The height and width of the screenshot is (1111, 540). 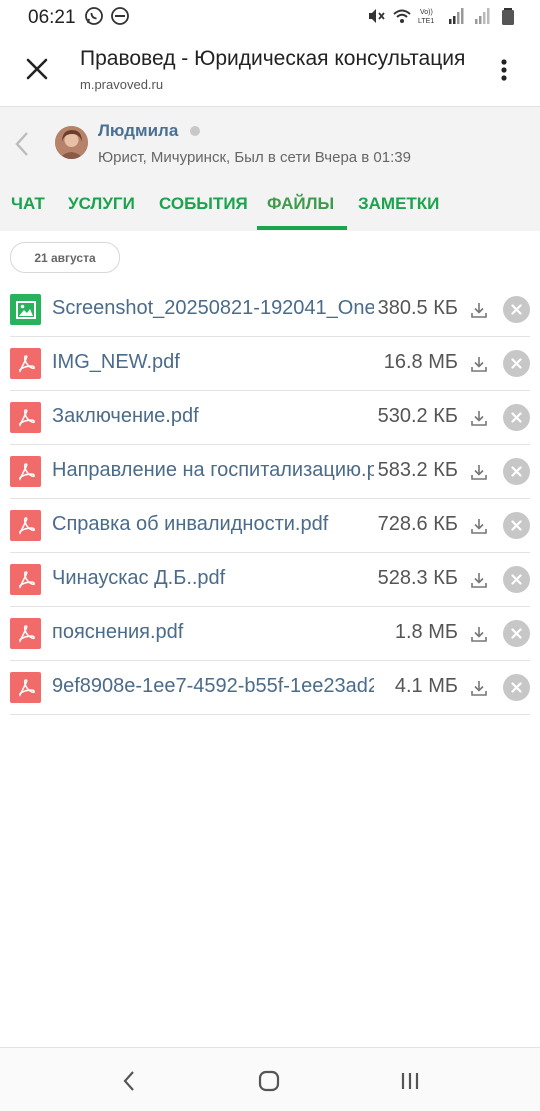 I want to click on file-size: 728.6 КБ, so click(x=417, y=524).